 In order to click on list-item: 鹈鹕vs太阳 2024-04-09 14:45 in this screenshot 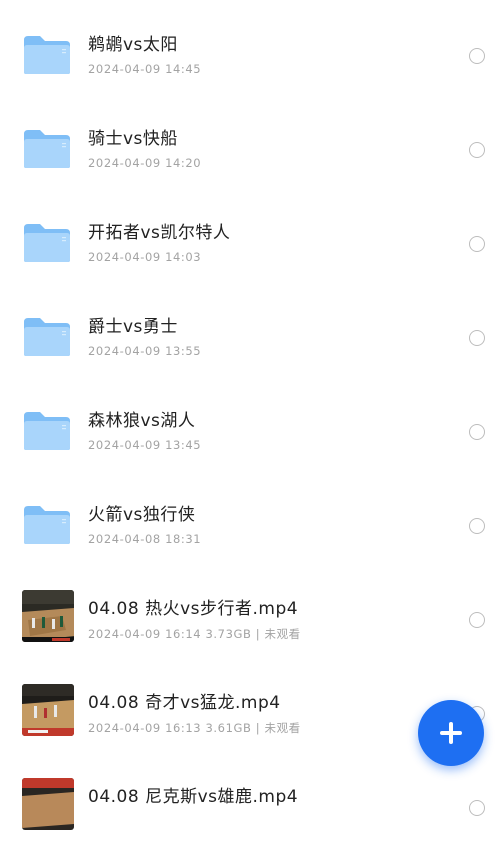, I will do `click(251, 47)`.